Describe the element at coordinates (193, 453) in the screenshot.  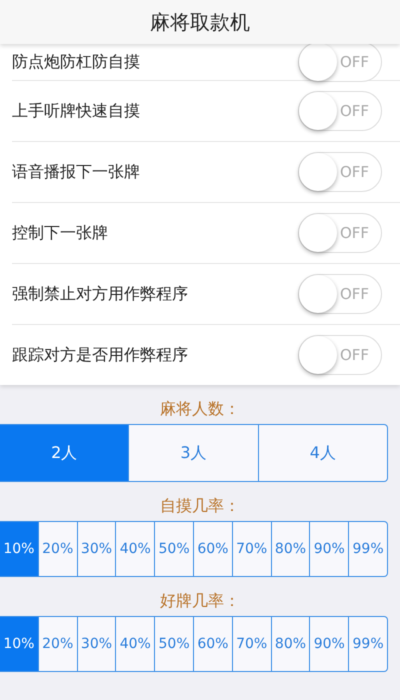
I see `option-button: 3人` at that location.